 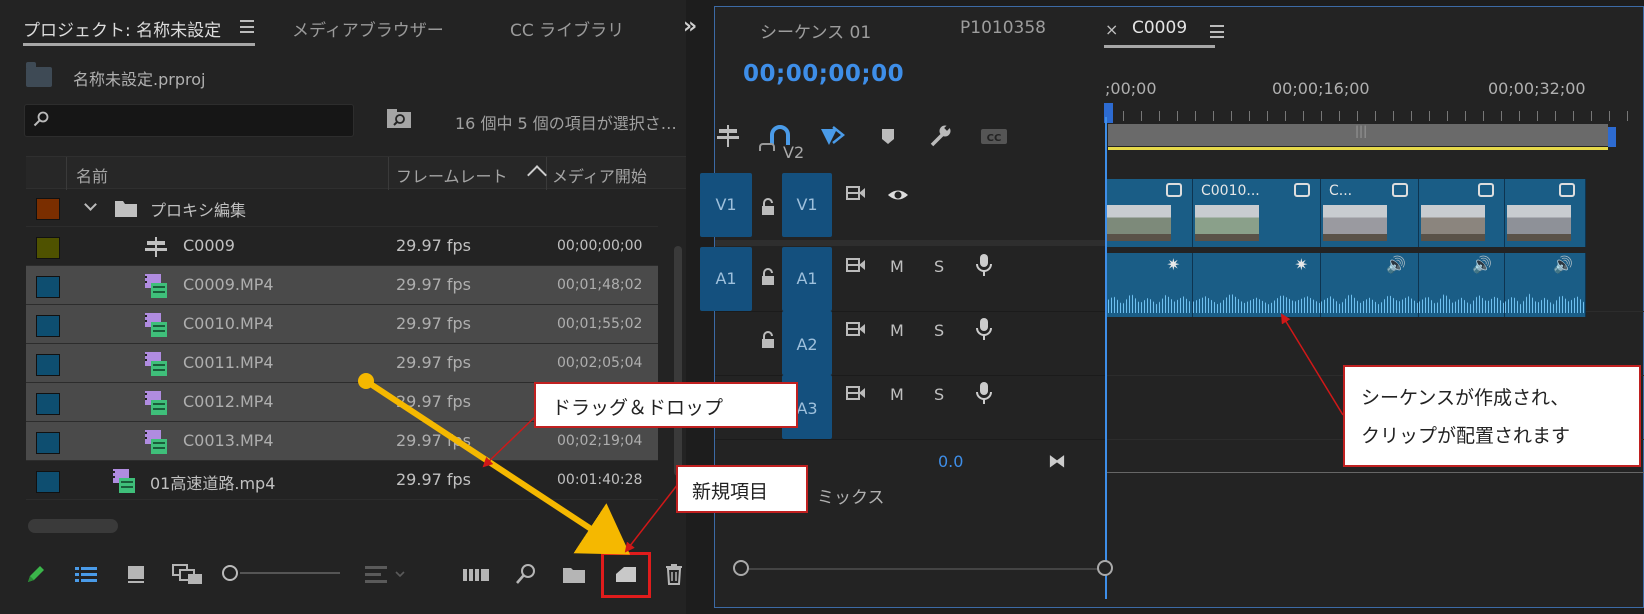 What do you see at coordinates (815, 30) in the screenshot?
I see `tab-sequence-01: シーケンス 01` at bounding box center [815, 30].